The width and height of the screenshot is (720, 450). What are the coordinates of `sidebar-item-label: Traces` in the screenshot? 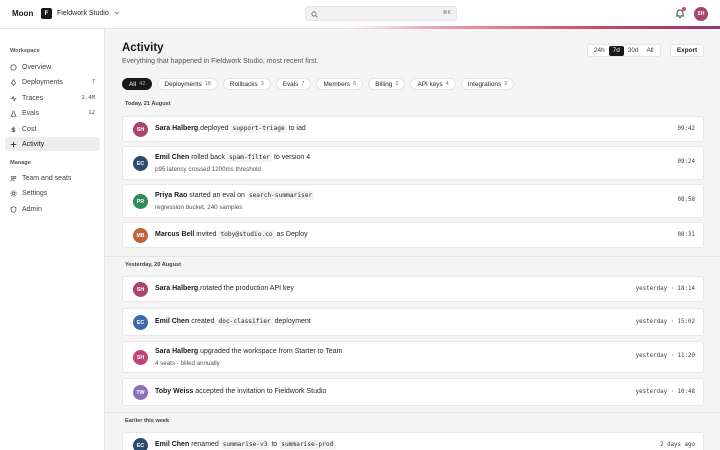 It's located at (33, 98).